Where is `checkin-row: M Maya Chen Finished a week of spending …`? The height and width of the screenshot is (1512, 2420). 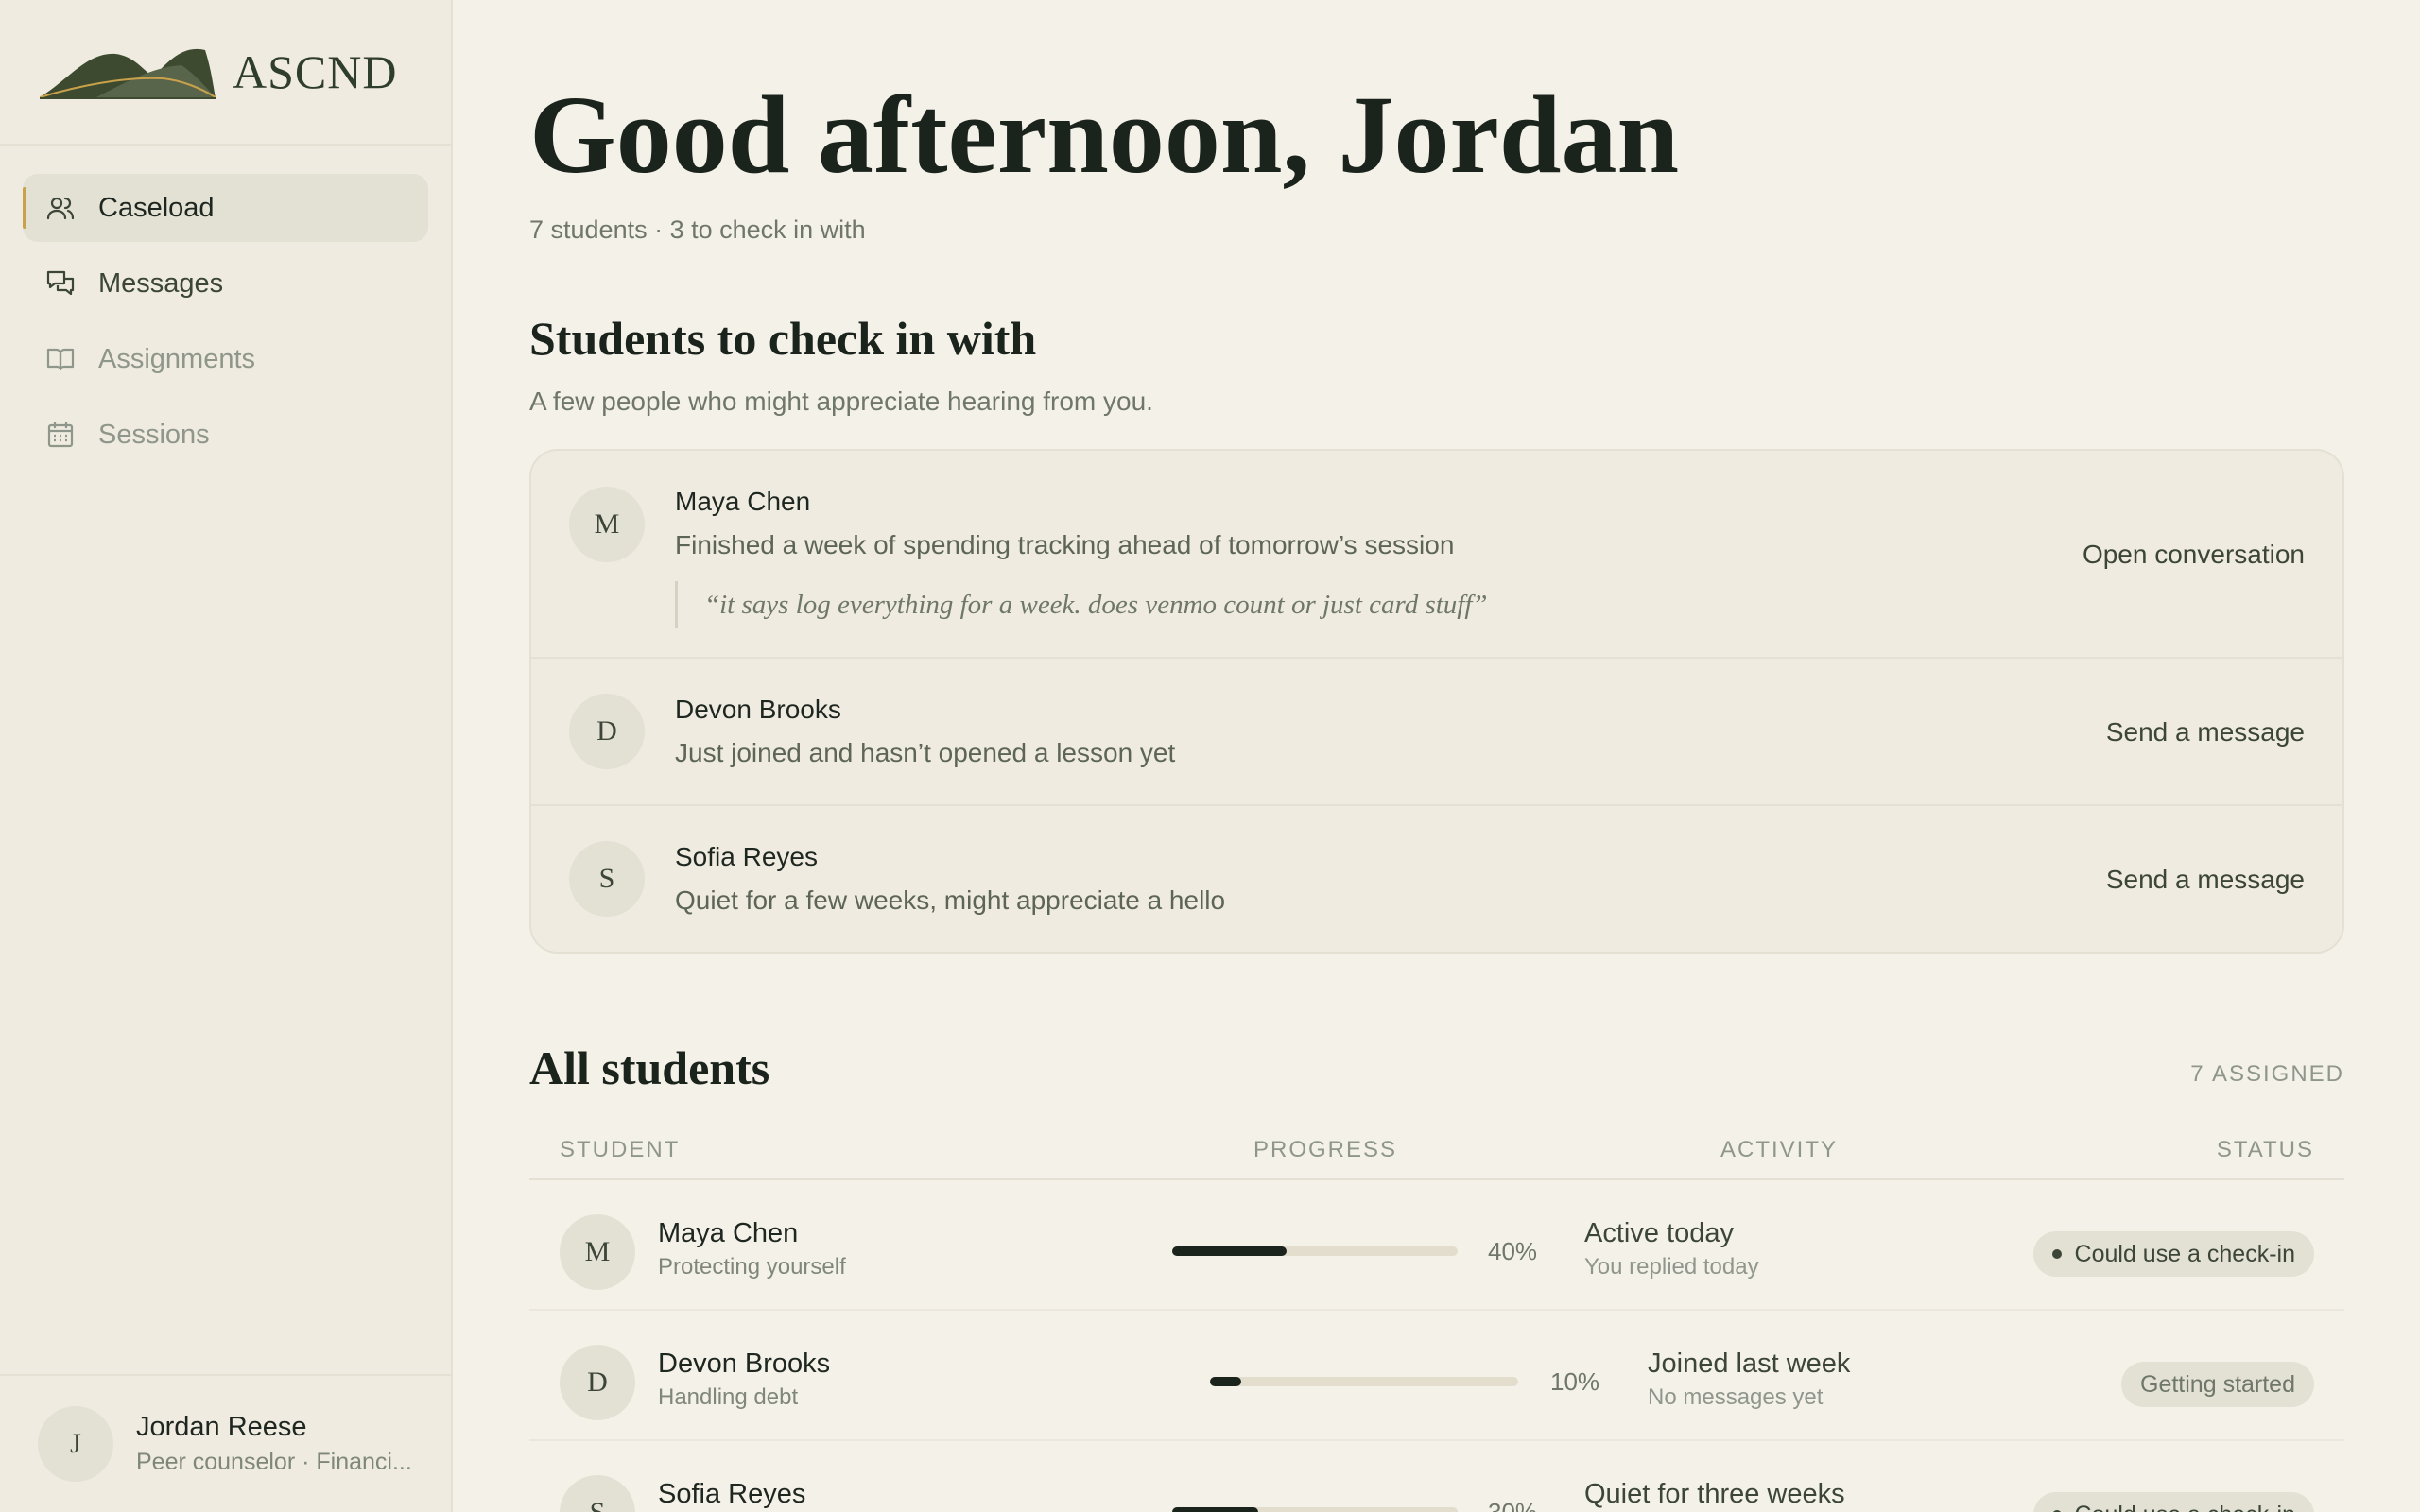
checkin-row: M Maya Chen Finished a week of spending … is located at coordinates (1437, 554).